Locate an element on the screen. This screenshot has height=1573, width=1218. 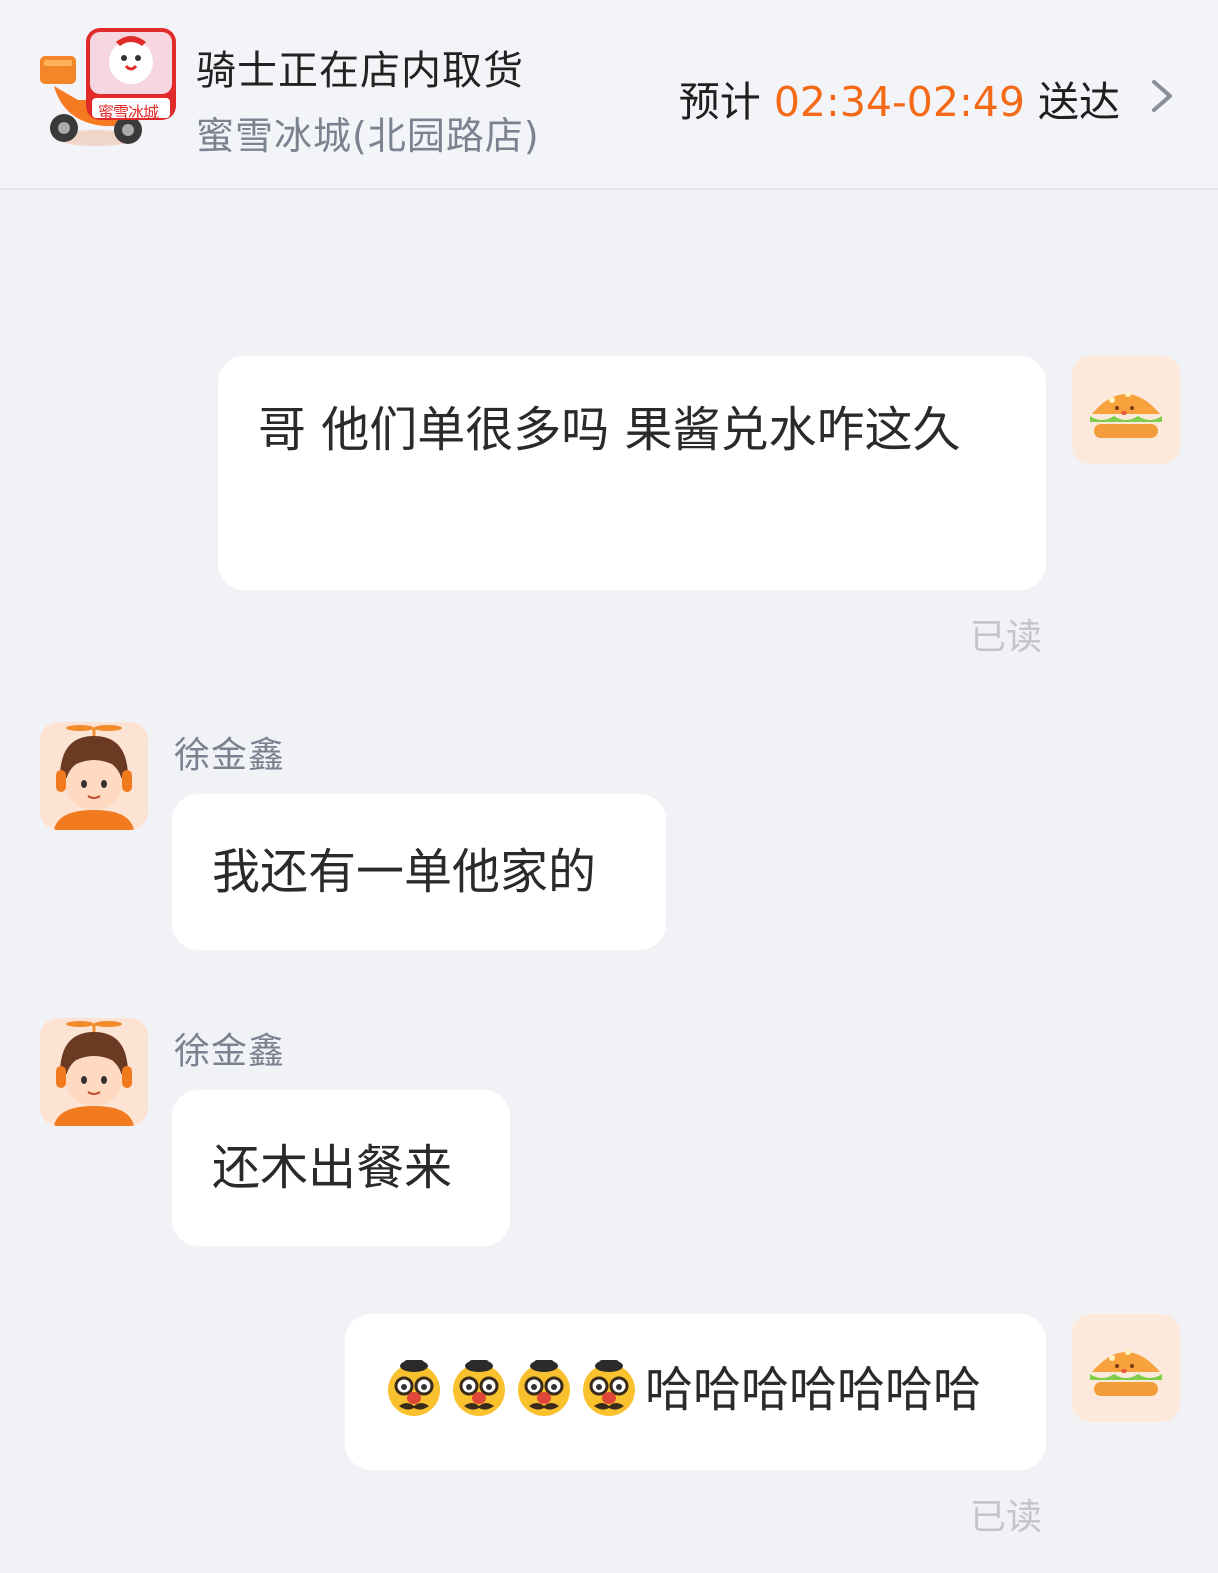
message-bubble-received: 我还有一单他家的 is located at coordinates (419, 872).